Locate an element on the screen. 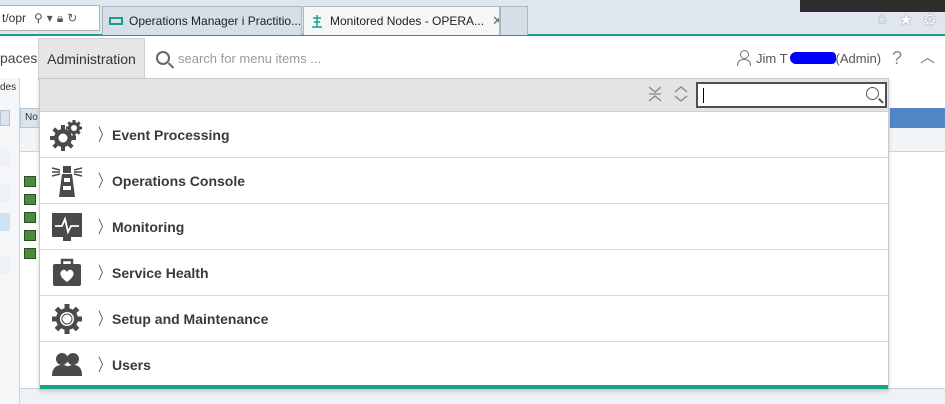  menu-item-operations-console: 〉 Operations Console is located at coordinates (464, 181).